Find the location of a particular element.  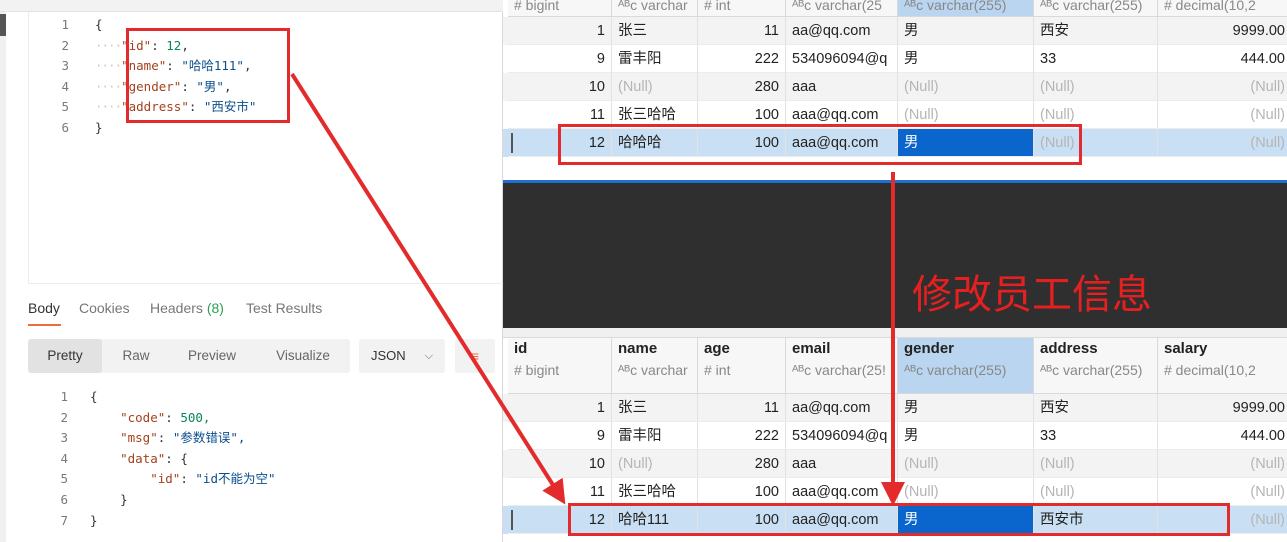

tab-body: Body is located at coordinates (44, 308).